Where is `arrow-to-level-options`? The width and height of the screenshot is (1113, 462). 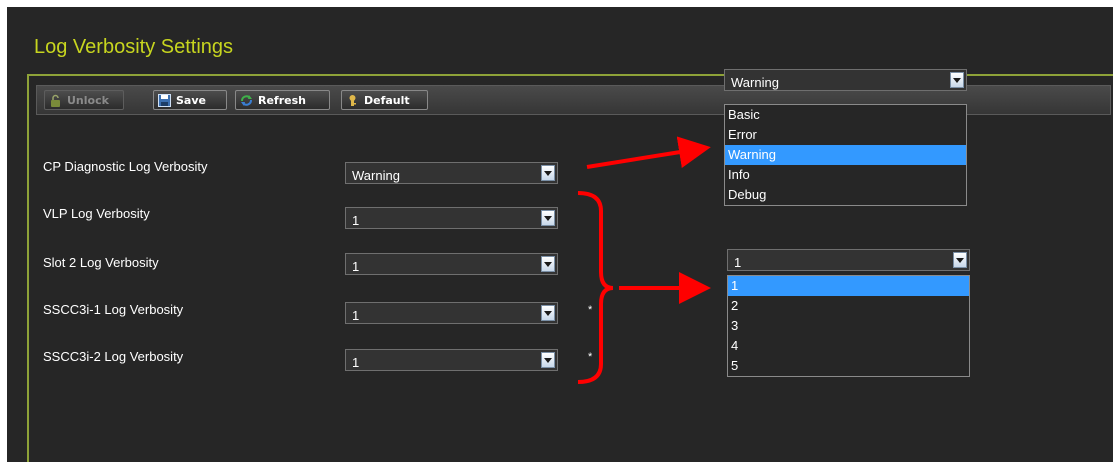 arrow-to-level-options is located at coordinates (648, 152).